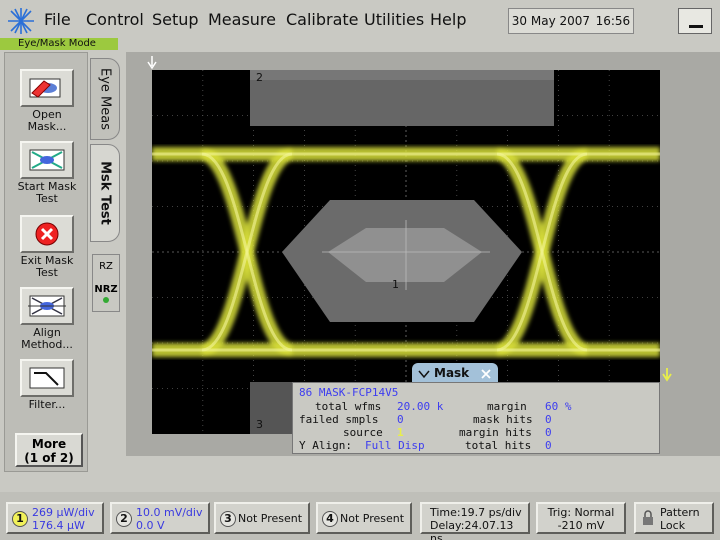  I want to click on close-icon, so click(486, 374).